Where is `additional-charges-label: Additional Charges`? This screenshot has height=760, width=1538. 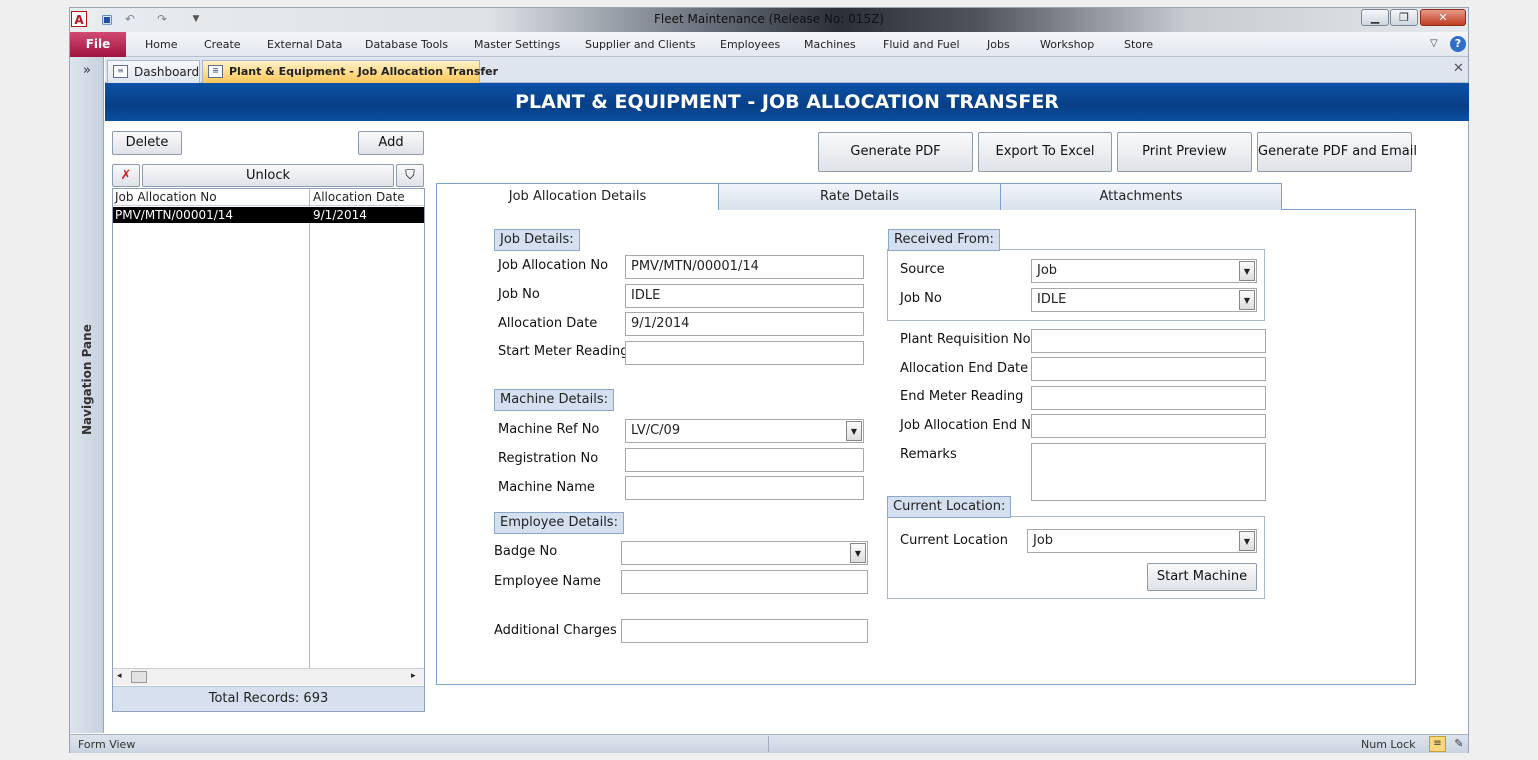
additional-charges-label: Additional Charges is located at coordinates (555, 630).